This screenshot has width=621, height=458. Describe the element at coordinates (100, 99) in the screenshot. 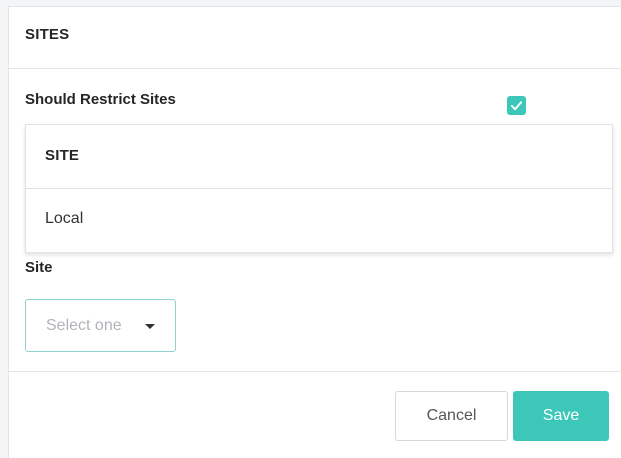

I see `restrict-sites-label: Should Restrict Sites` at that location.